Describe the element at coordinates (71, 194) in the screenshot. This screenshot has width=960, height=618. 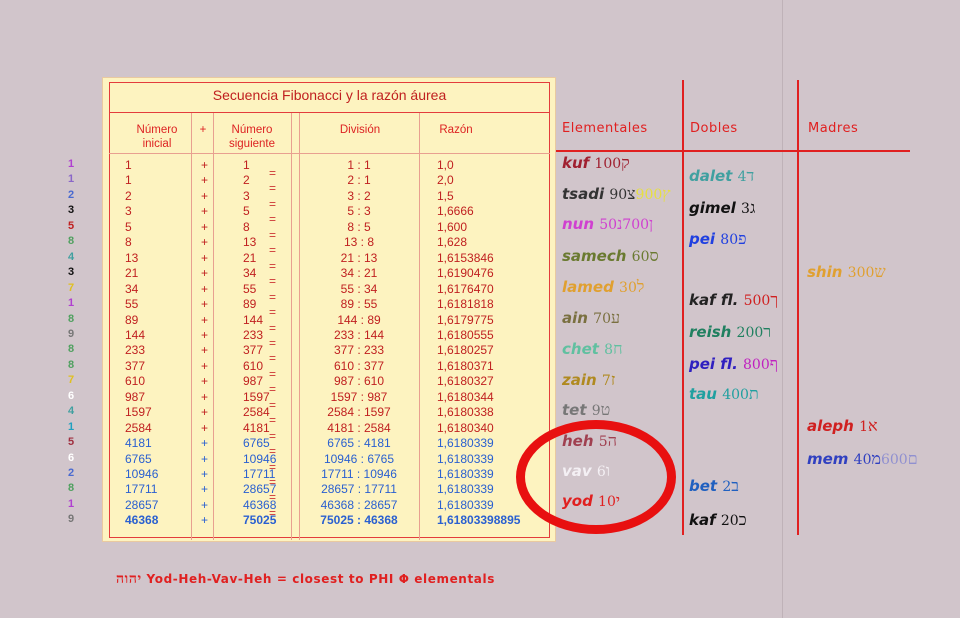
I see `digit-root: 2` at that location.